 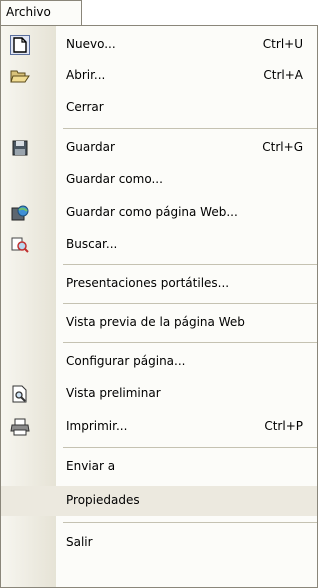 I want to click on save-web-icon, so click(x=20, y=213).